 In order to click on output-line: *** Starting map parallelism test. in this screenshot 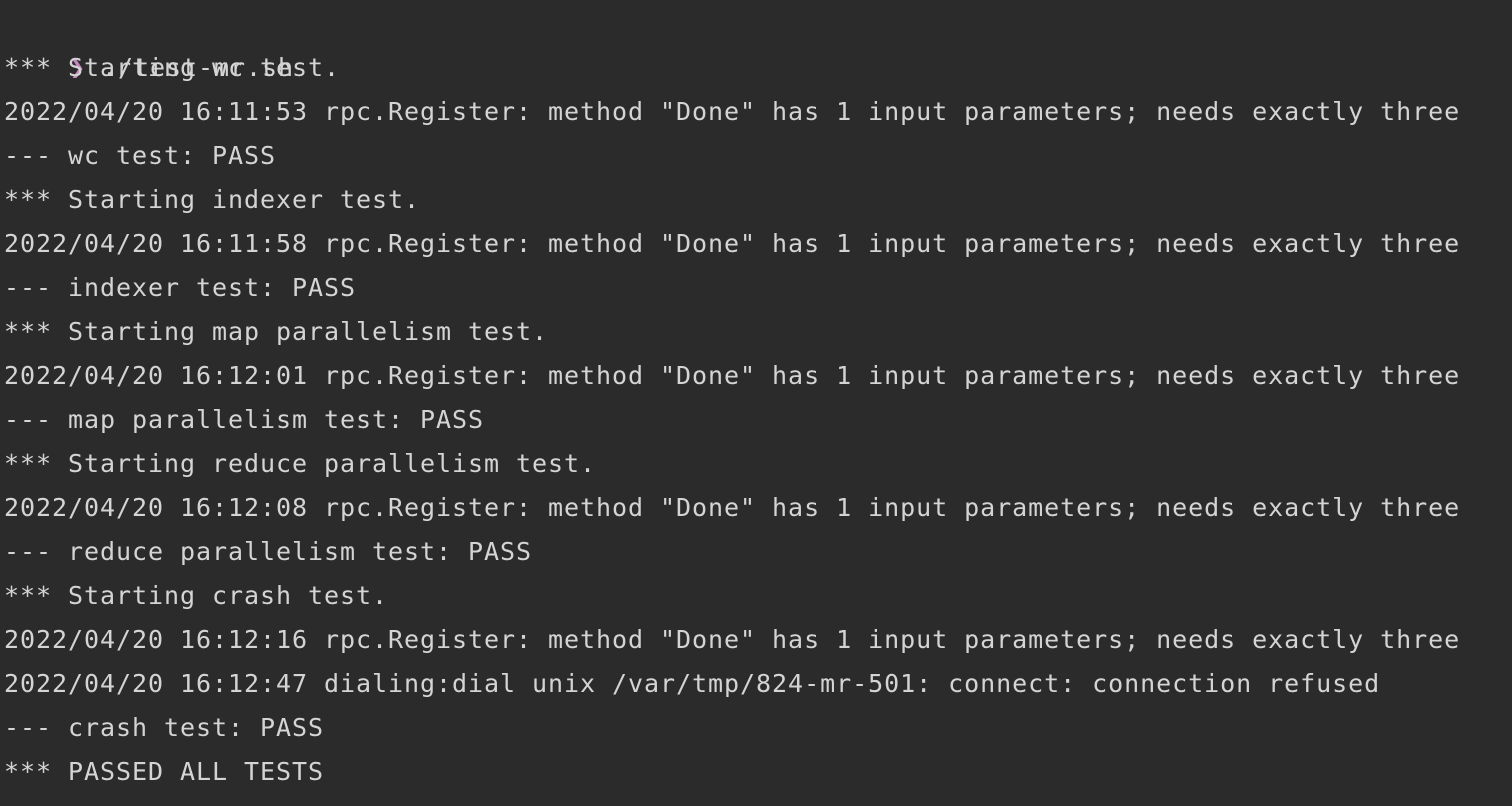, I will do `click(276, 331)`.